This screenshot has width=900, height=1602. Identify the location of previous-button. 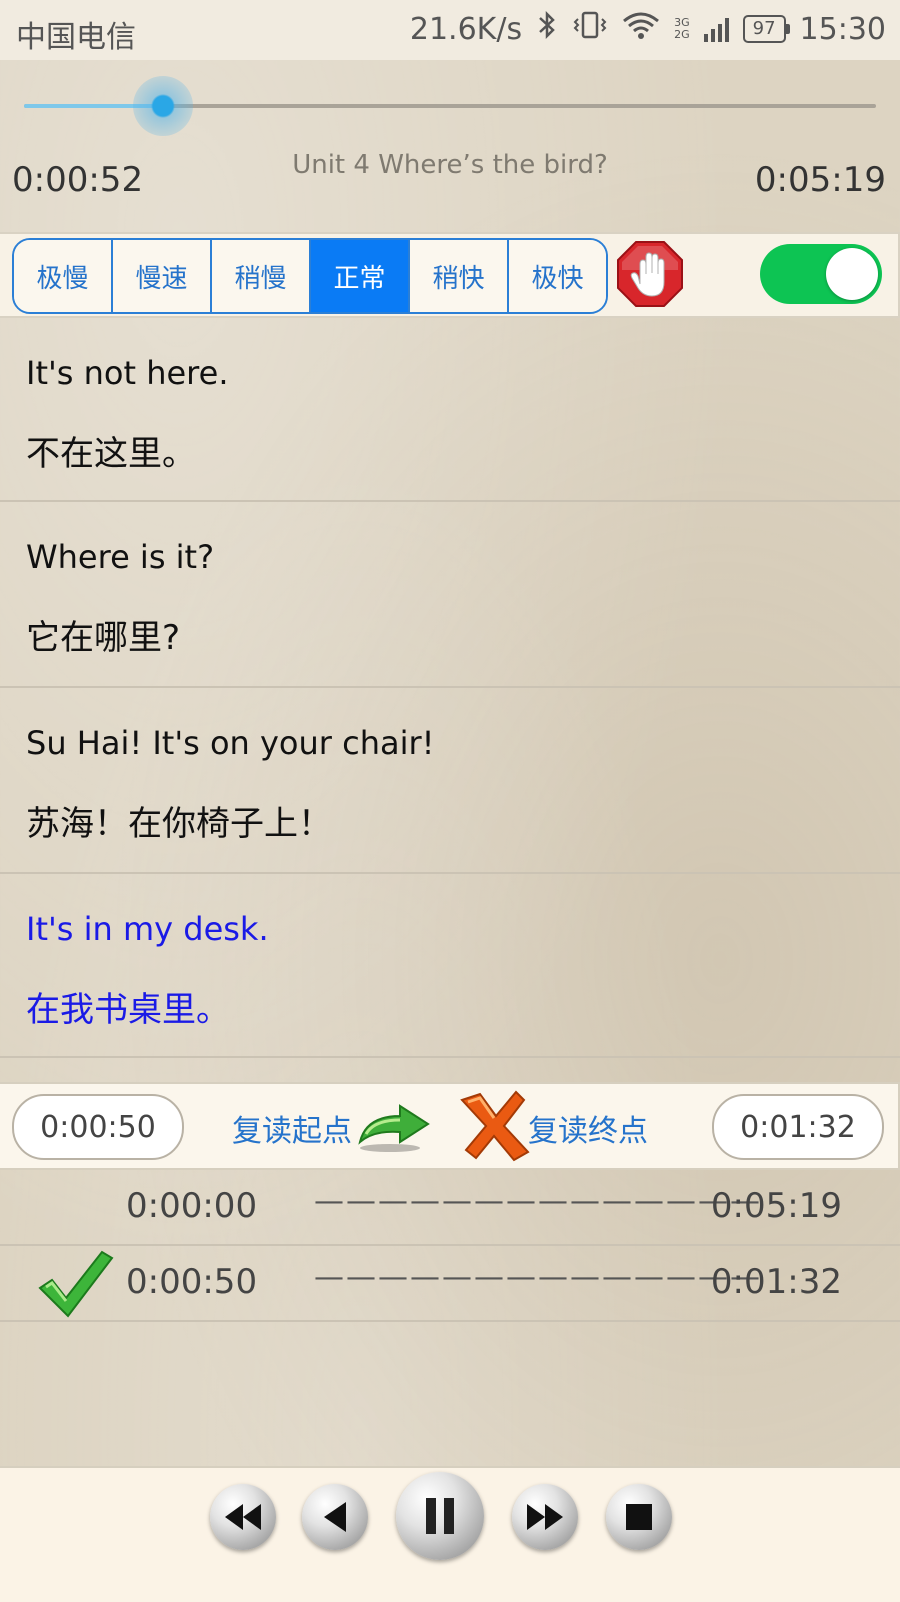
(335, 1517).